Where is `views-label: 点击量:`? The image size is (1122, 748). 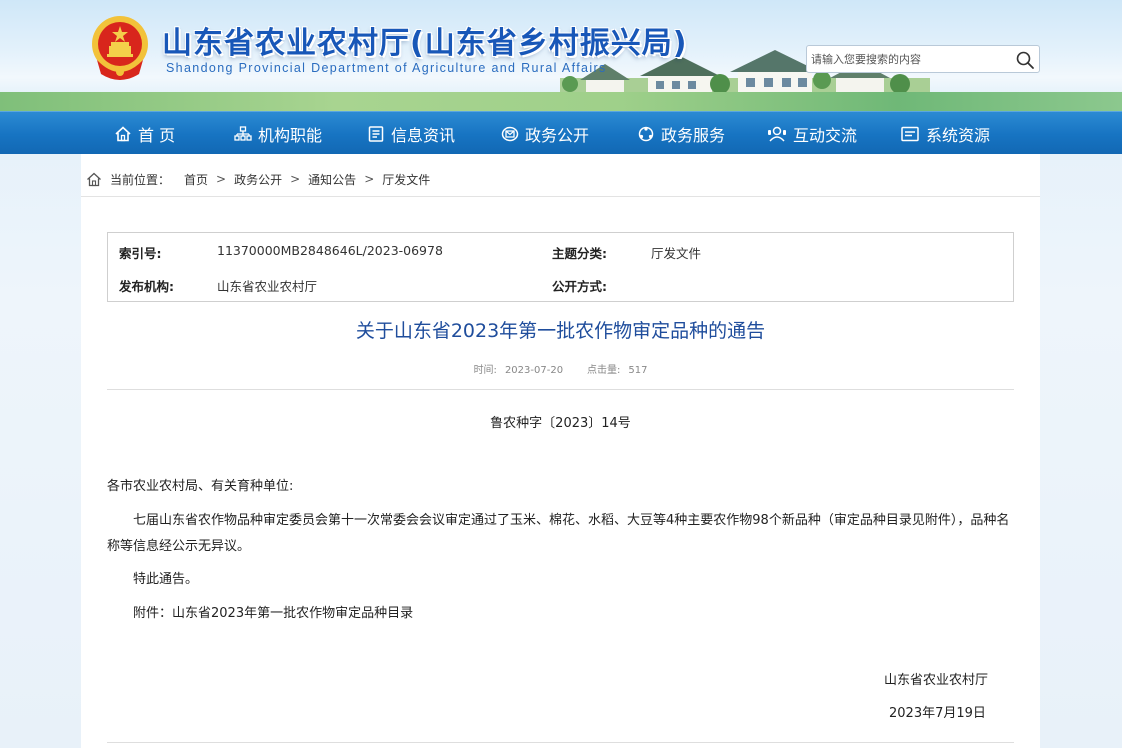
views-label: 点击量: is located at coordinates (603, 370).